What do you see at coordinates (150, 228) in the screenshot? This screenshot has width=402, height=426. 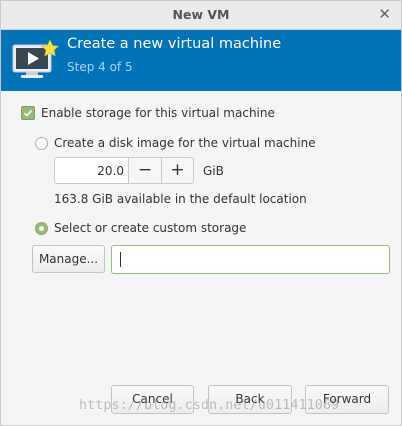 I see `custom-storage-label: Select or create custom storage` at bounding box center [150, 228].